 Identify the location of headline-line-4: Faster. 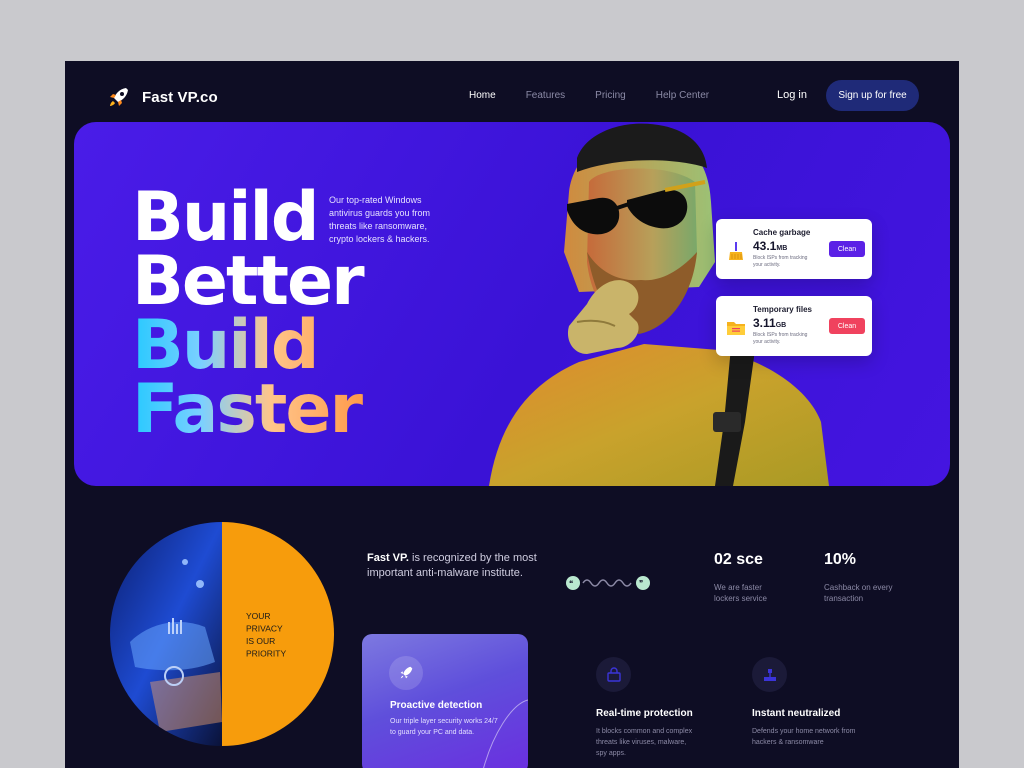
(247, 409).